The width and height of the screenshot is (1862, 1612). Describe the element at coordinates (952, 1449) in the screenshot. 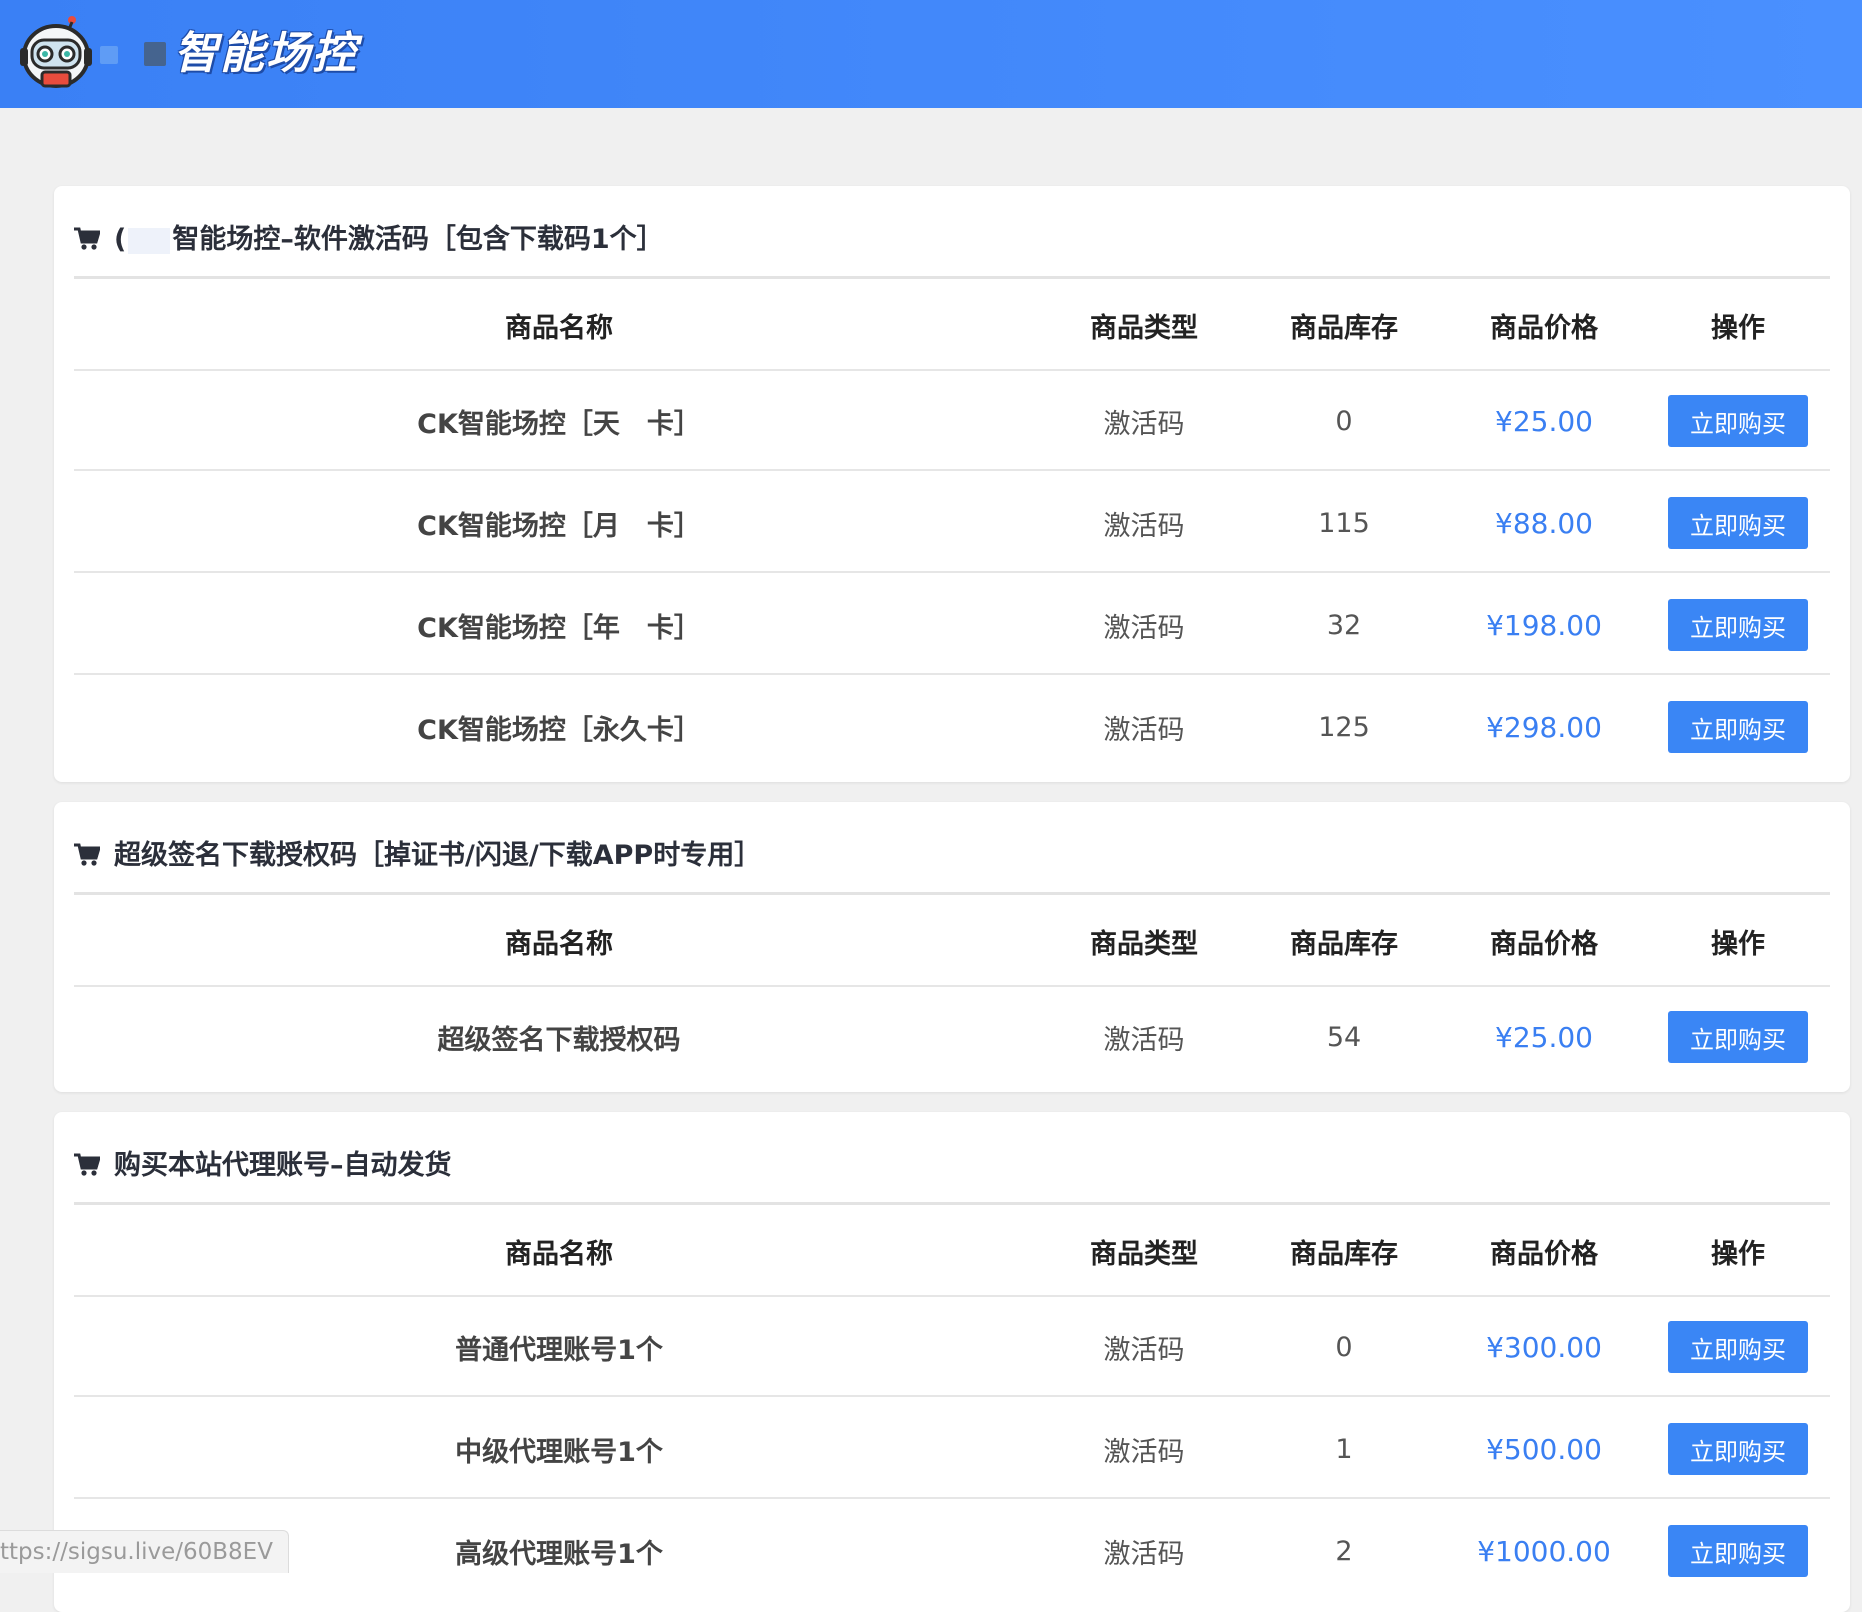

I see `table-row: 中级代理账号1个 激活码 1 ¥500.00 立即购买` at that location.